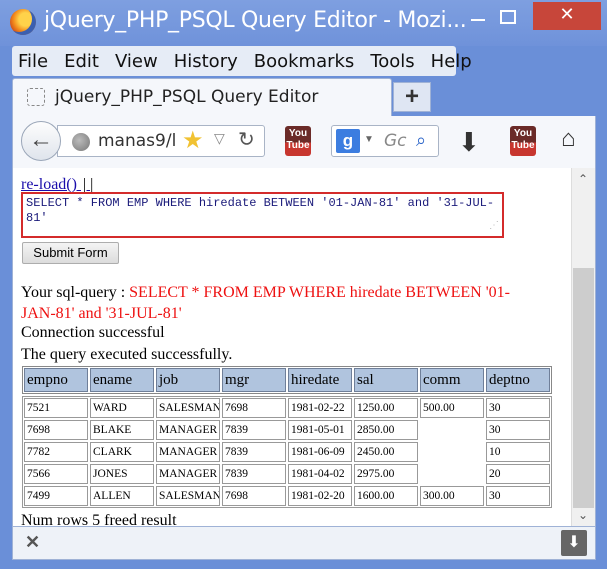 Image resolution: width=607 pixels, height=569 pixels. I want to click on google-icon: g, so click(348, 141).